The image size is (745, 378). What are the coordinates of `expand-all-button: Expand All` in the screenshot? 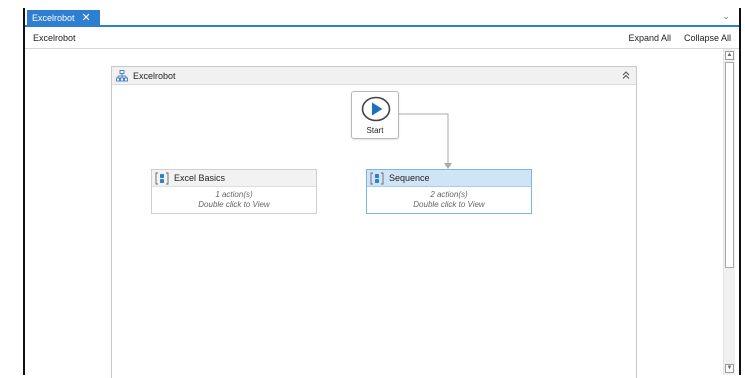 It's located at (649, 38).